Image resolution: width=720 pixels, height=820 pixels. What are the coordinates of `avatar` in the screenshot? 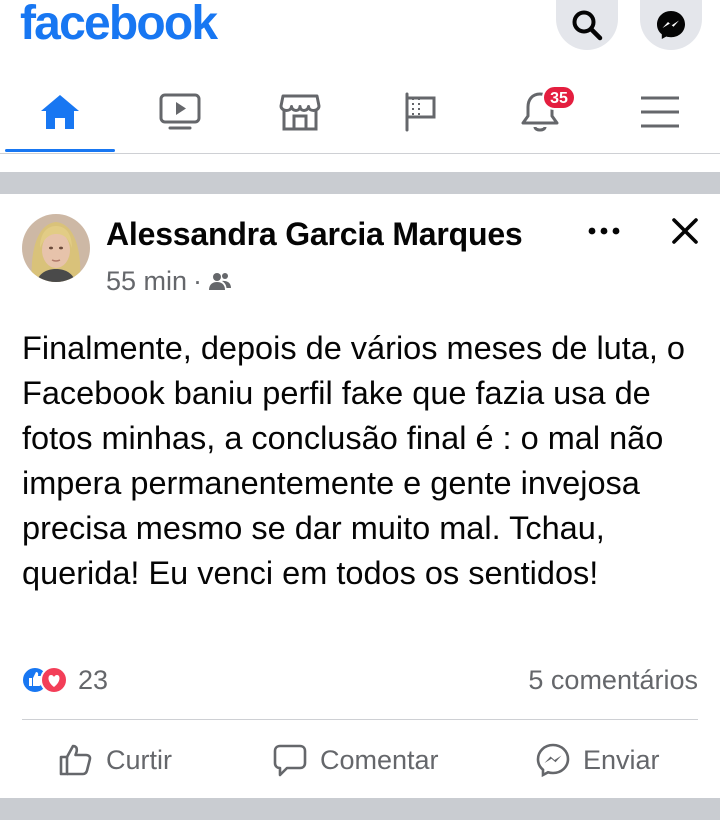 It's located at (56, 248).